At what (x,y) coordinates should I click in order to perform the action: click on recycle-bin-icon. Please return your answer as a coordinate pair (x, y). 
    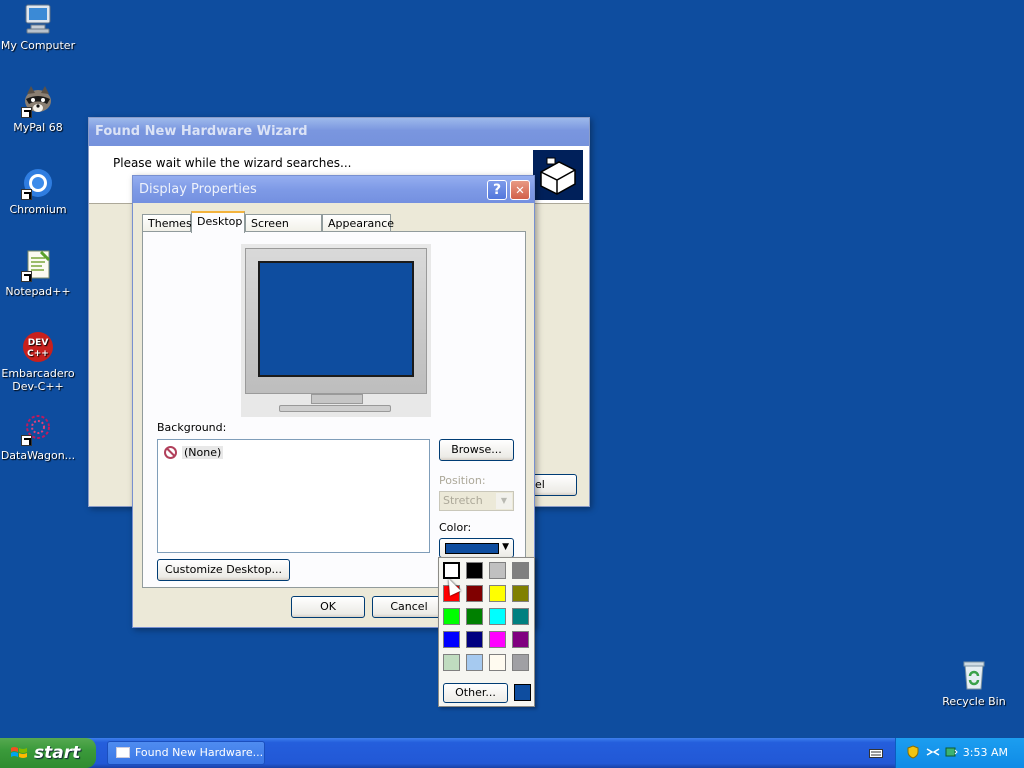
    Looking at the image, I should click on (974, 675).